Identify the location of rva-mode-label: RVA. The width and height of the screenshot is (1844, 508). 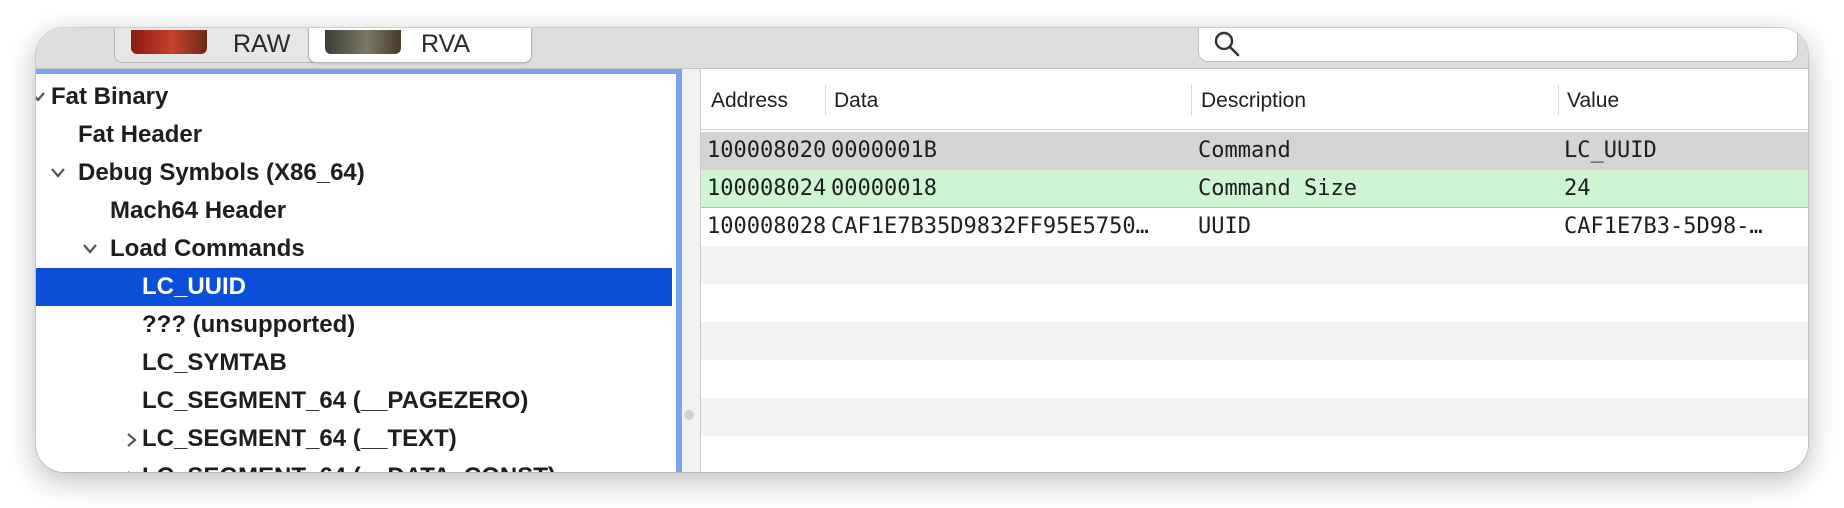
(446, 44).